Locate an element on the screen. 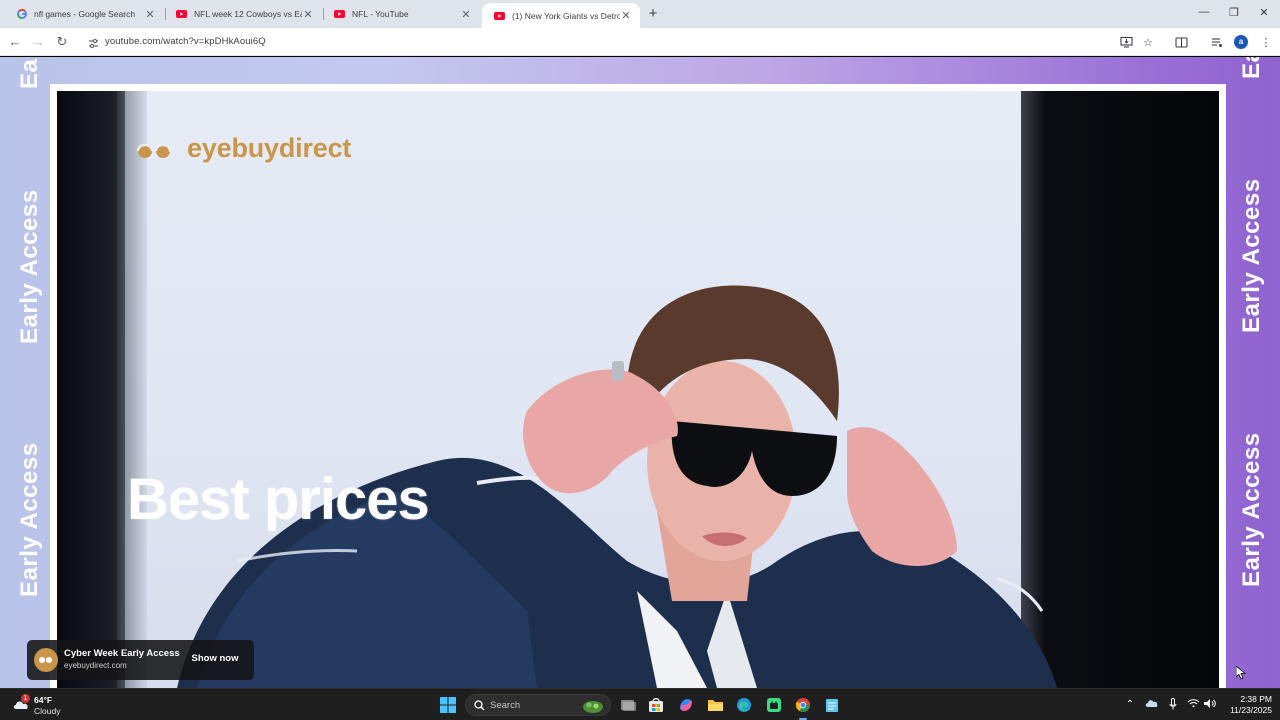 The image size is (1280, 720). side-text-left-bottom: Early Access is located at coordinates (29, 519).